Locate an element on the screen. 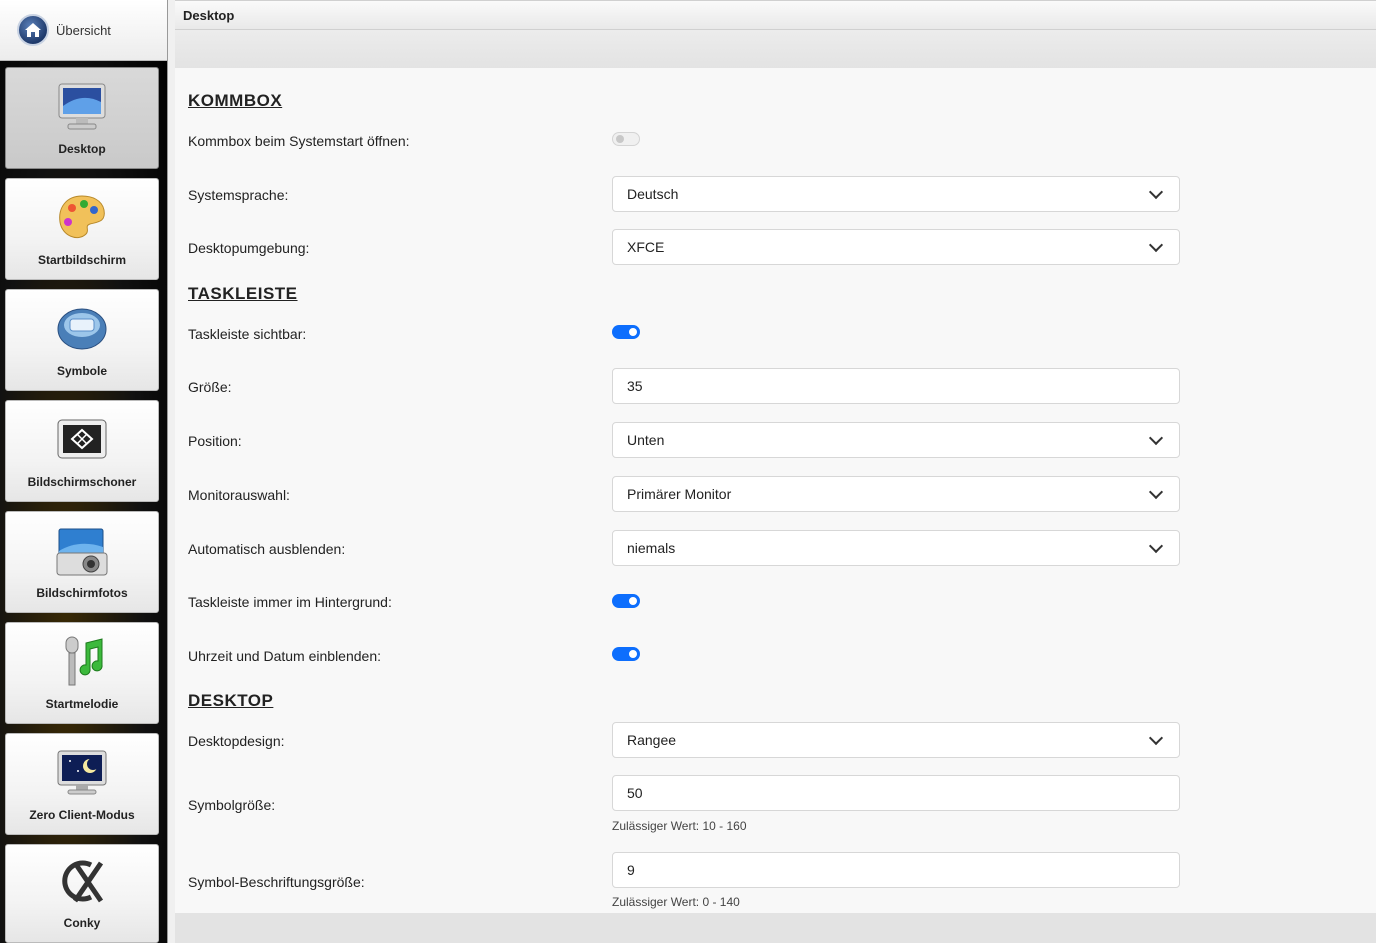 The image size is (1376, 943). footer-bar is located at coordinates (775, 928).